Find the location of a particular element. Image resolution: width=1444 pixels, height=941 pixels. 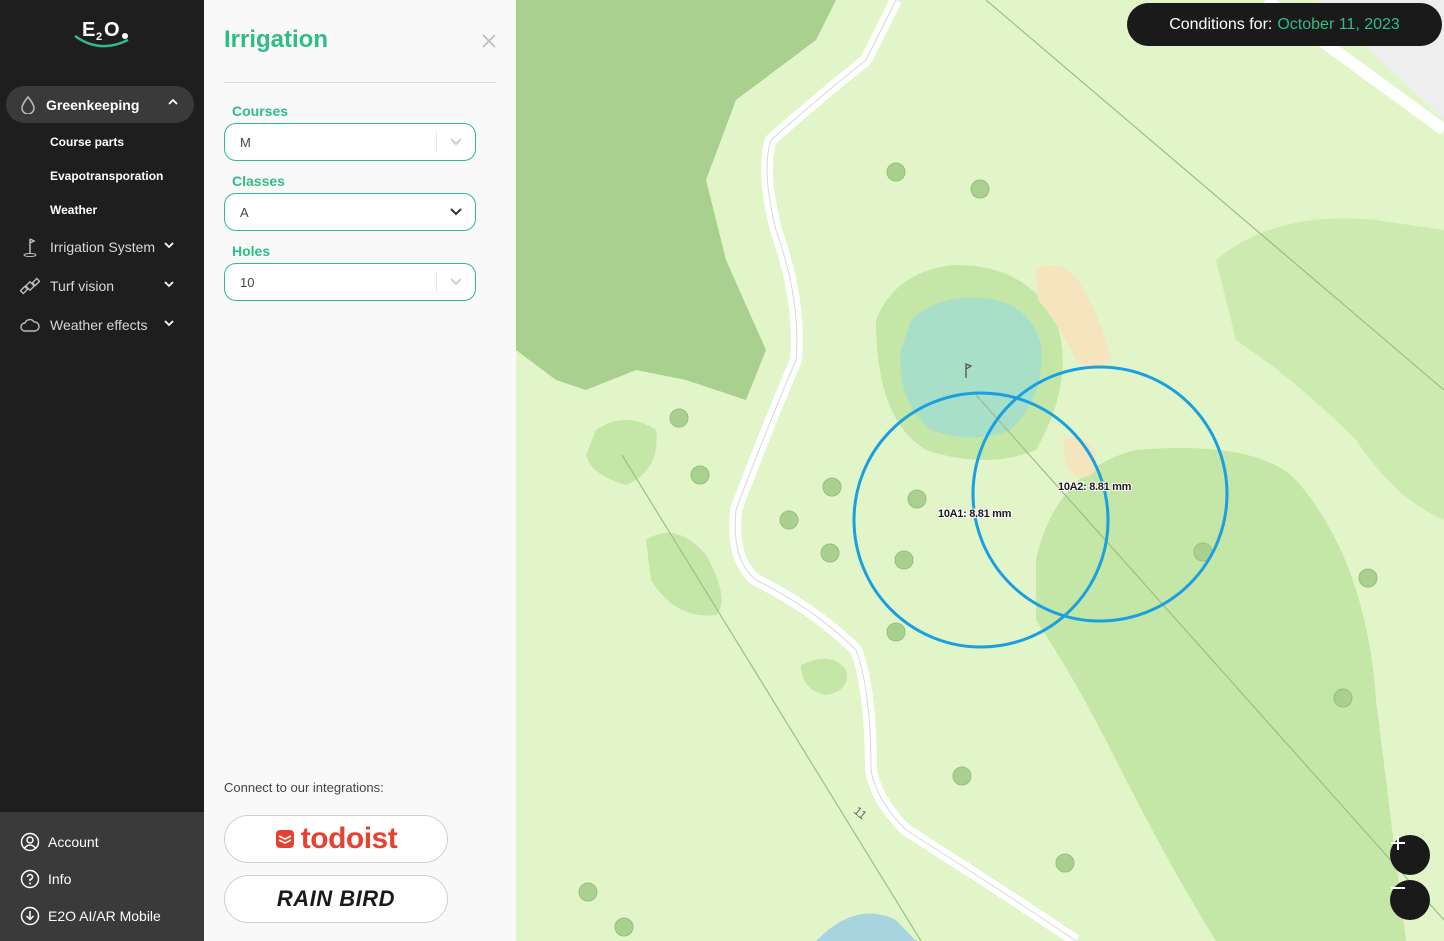

zoom-out-button is located at coordinates (1410, 900).